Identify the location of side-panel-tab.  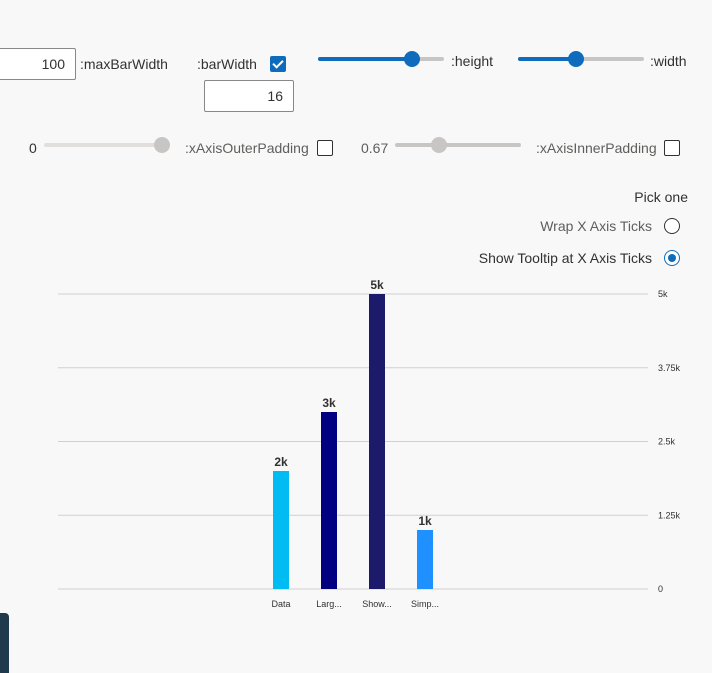
(4, 643).